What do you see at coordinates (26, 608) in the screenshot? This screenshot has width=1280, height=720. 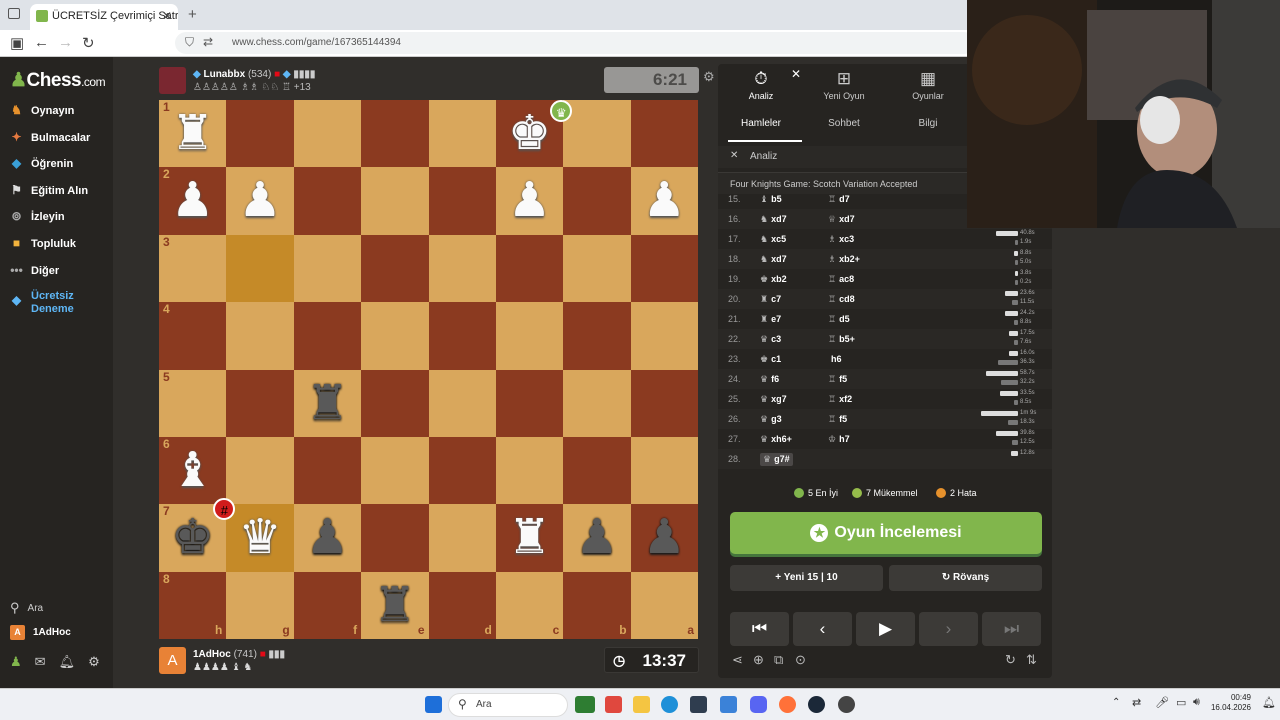 I see `sidebar-search: ⚲ Ara` at bounding box center [26, 608].